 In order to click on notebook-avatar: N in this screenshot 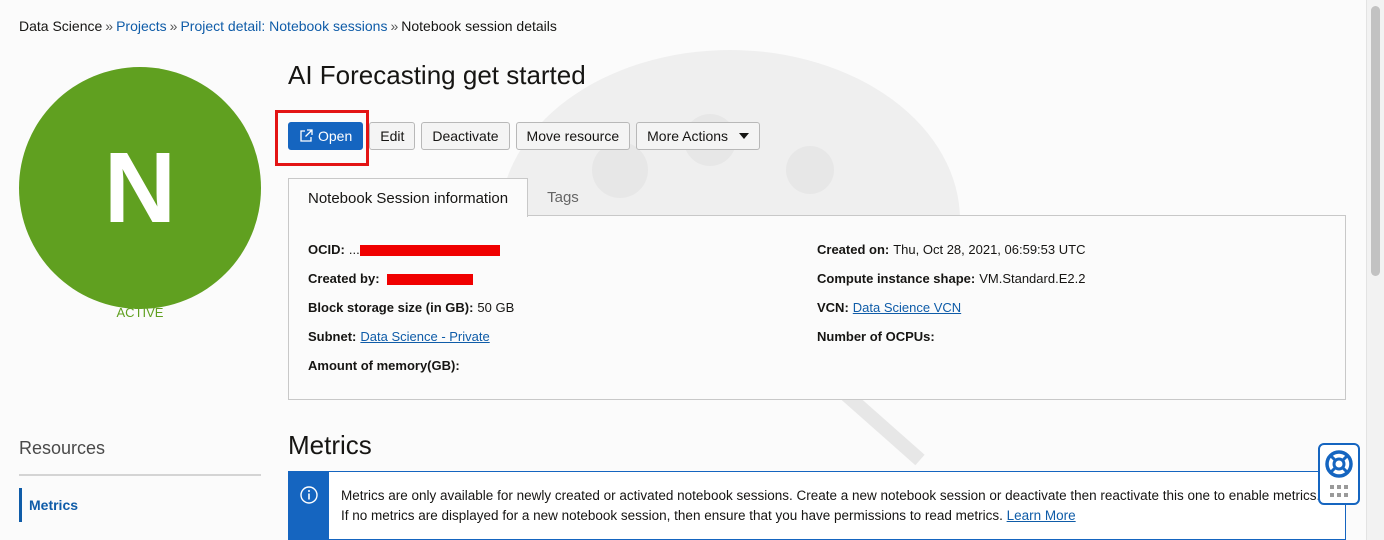, I will do `click(140, 188)`.